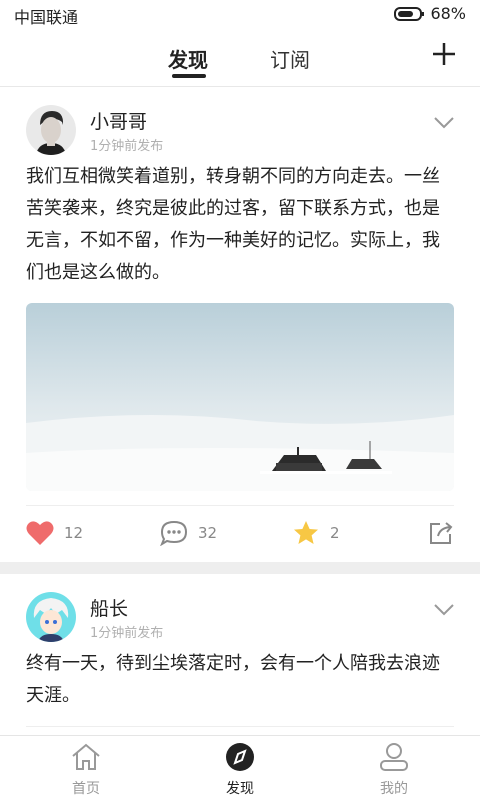 This screenshot has width=480, height=800. Describe the element at coordinates (86, 756) in the screenshot. I see `home-icon` at that location.